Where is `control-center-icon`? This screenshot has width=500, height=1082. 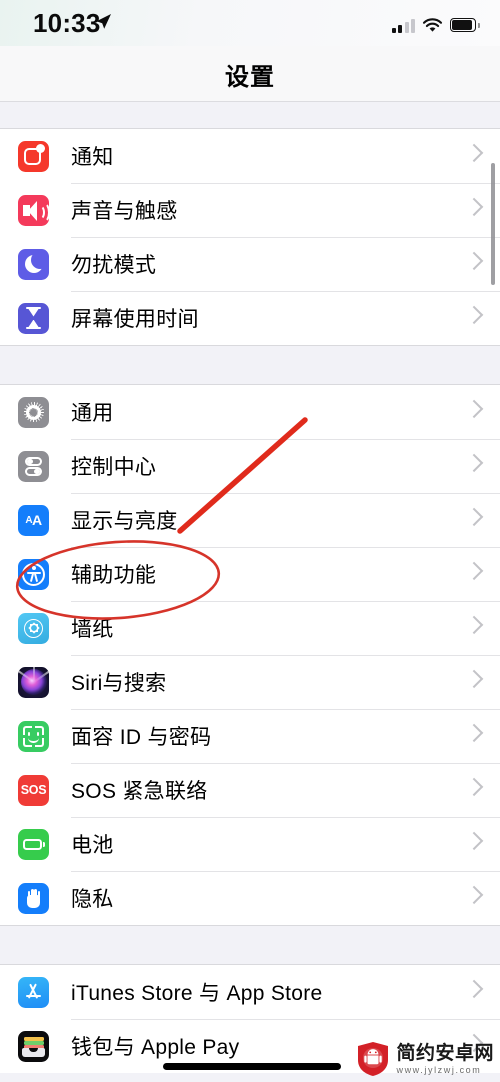
control-center-icon is located at coordinates (33, 466).